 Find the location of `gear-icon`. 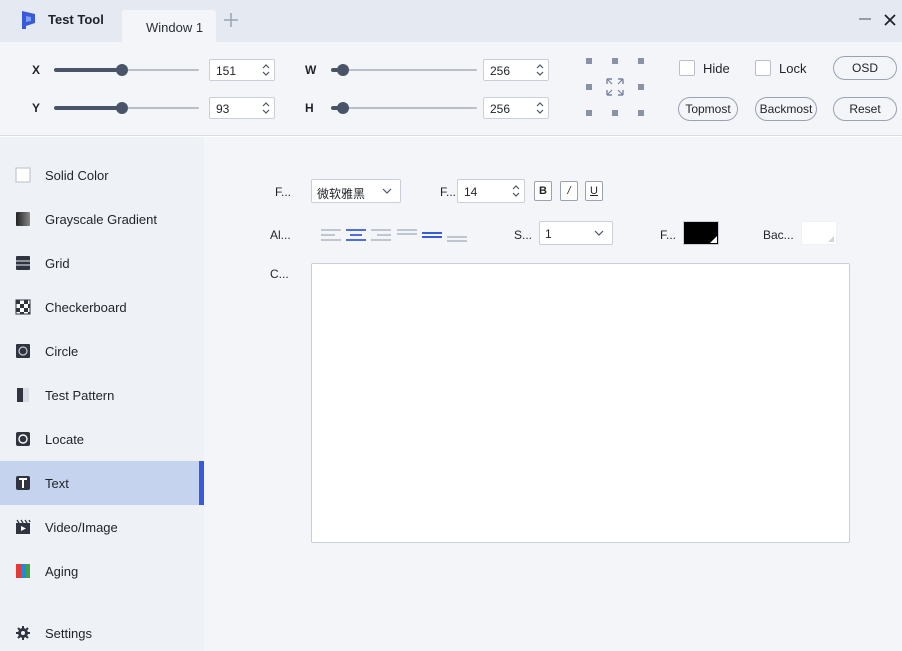

gear-icon is located at coordinates (23, 633).